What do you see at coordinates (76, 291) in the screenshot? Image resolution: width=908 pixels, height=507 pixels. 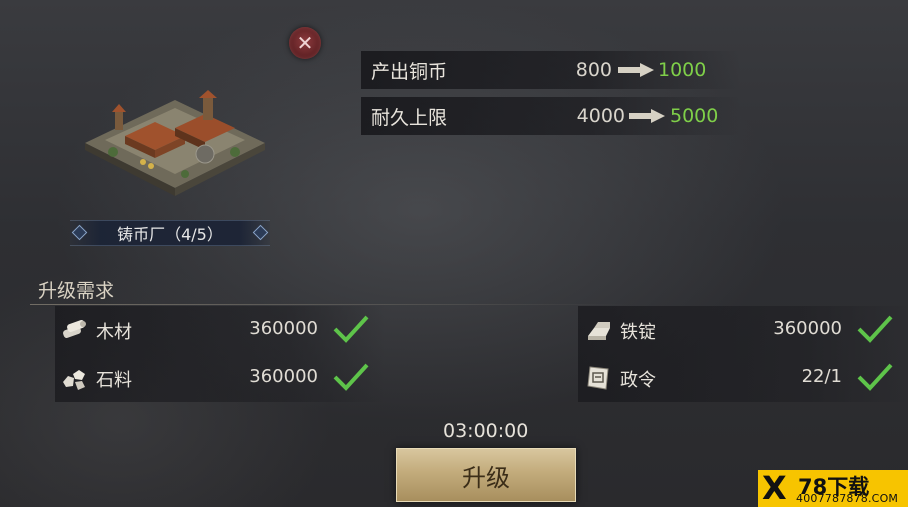 I see `requirements-title: 升级需求` at bounding box center [76, 291].